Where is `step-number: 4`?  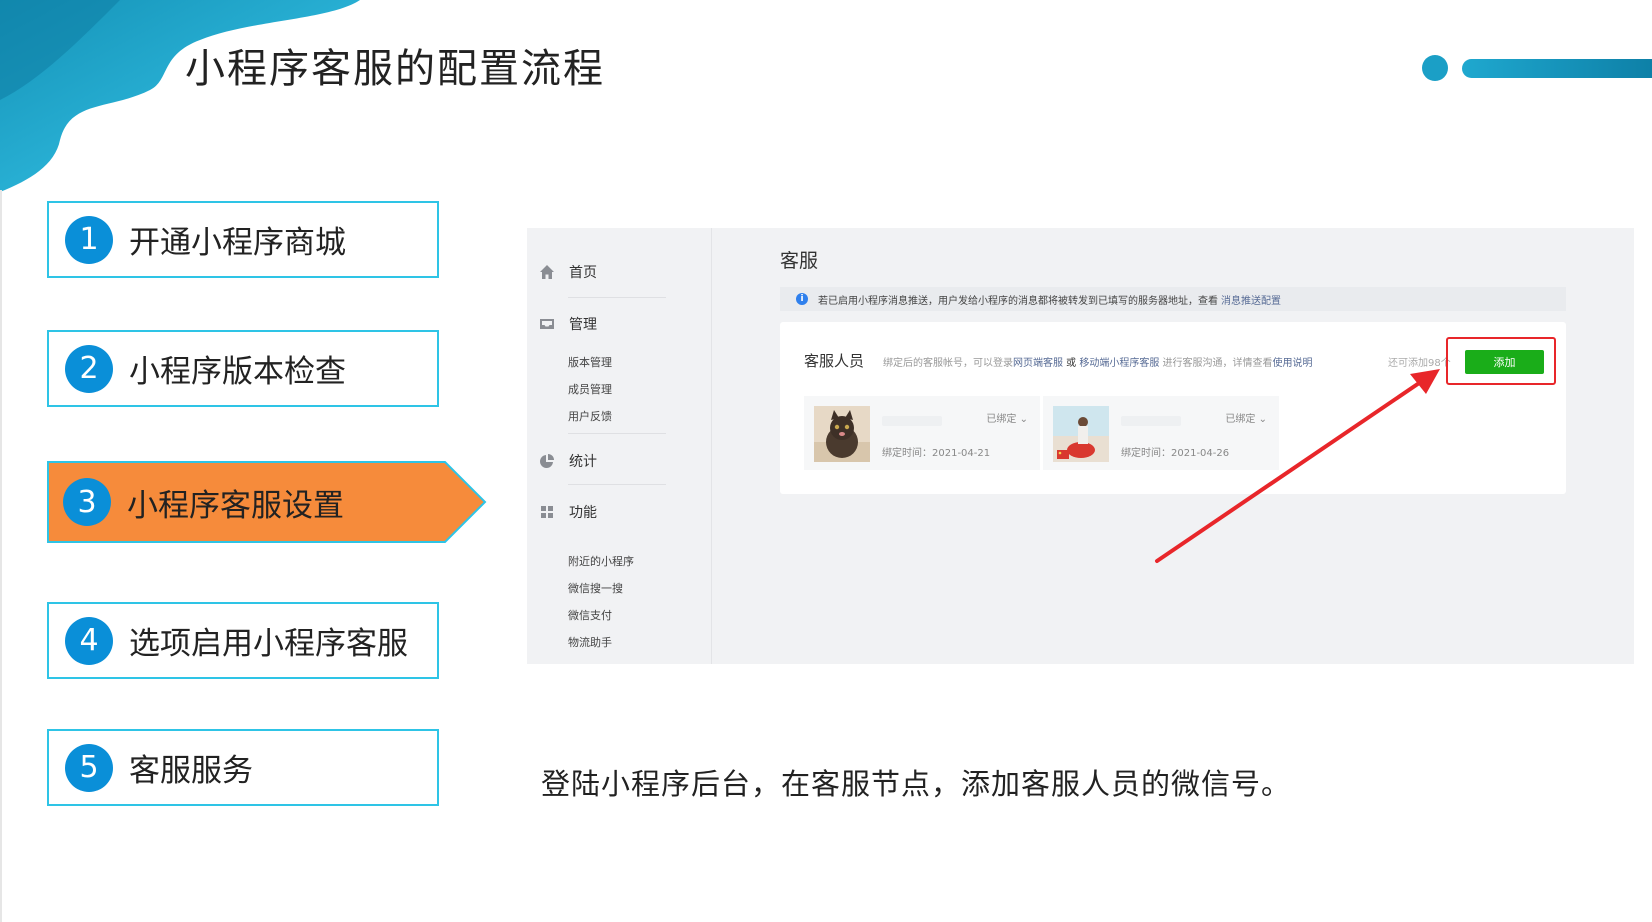
step-number: 4 is located at coordinates (89, 640).